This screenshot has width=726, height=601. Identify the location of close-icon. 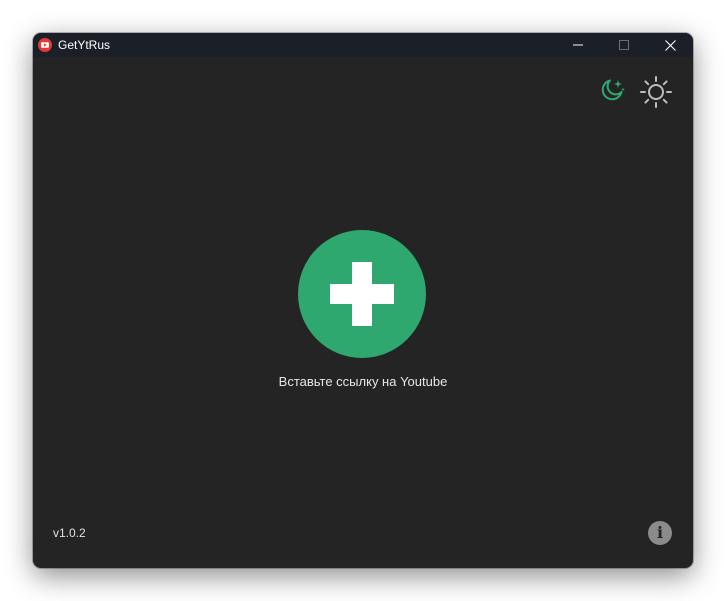
(670, 45).